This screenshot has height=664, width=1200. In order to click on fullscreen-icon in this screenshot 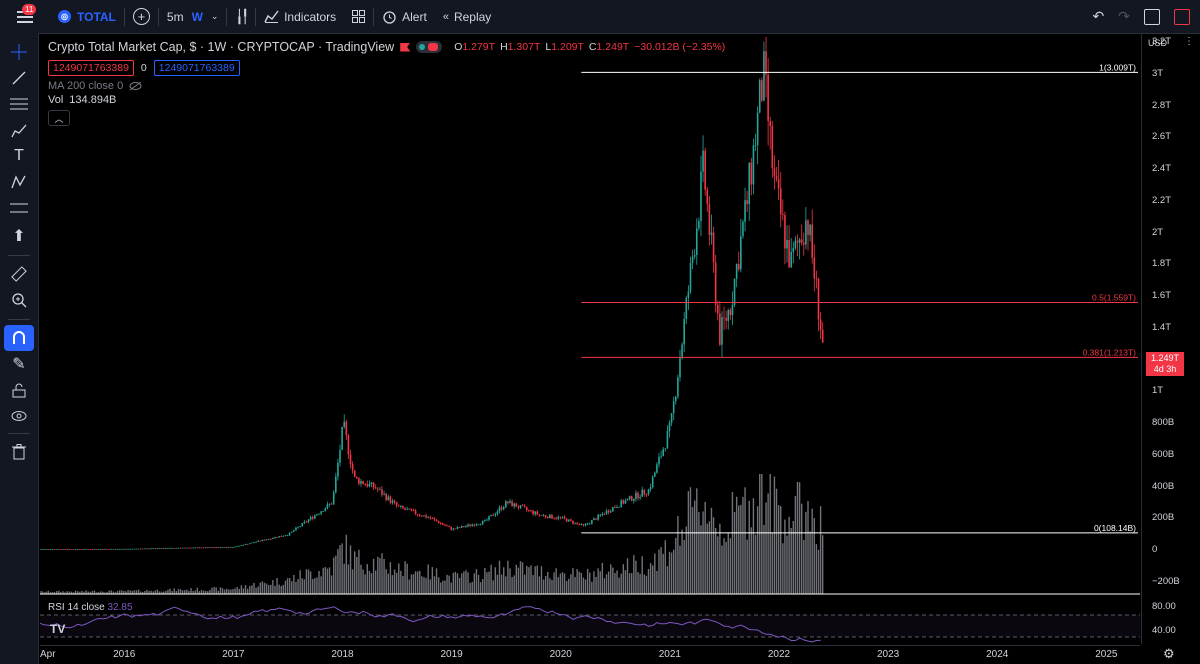, I will do `click(1182, 16)`.